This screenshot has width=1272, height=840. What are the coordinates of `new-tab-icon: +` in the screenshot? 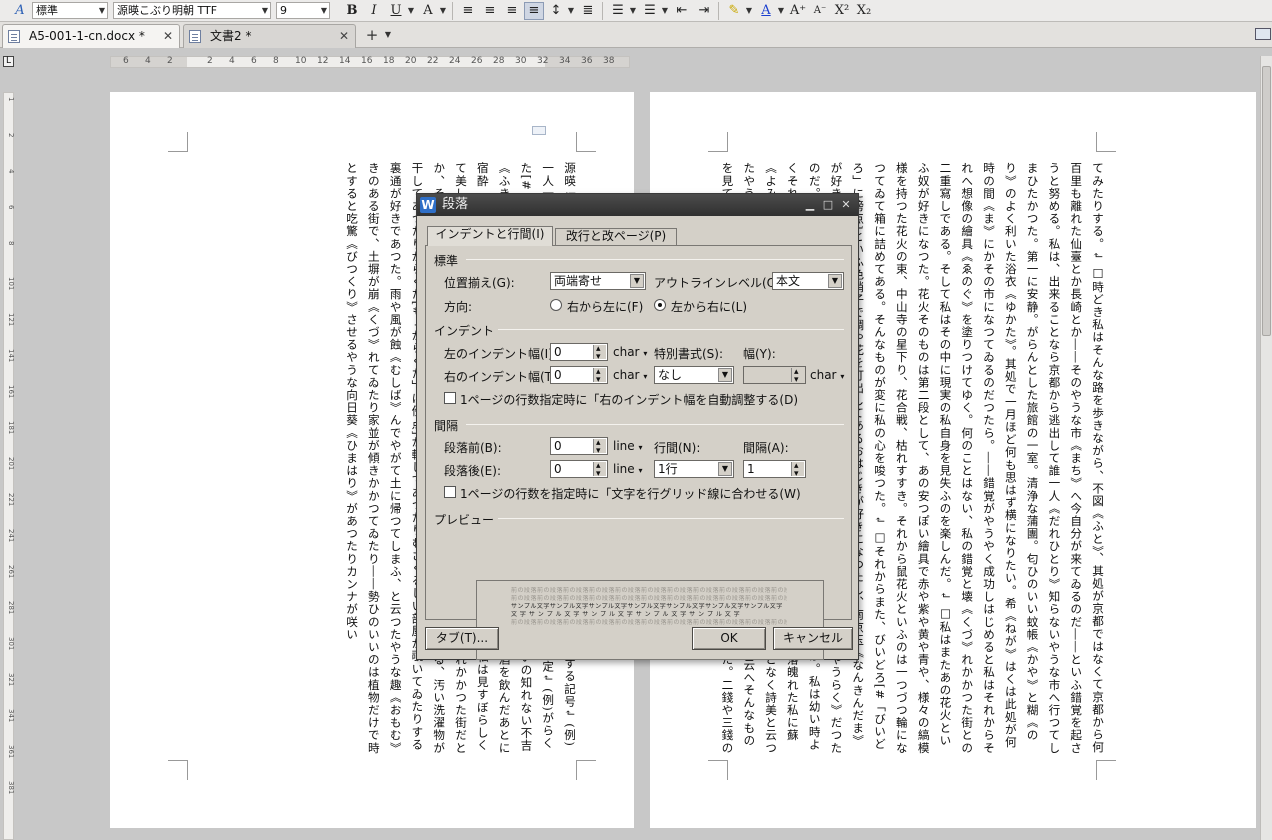 It's located at (372, 36).